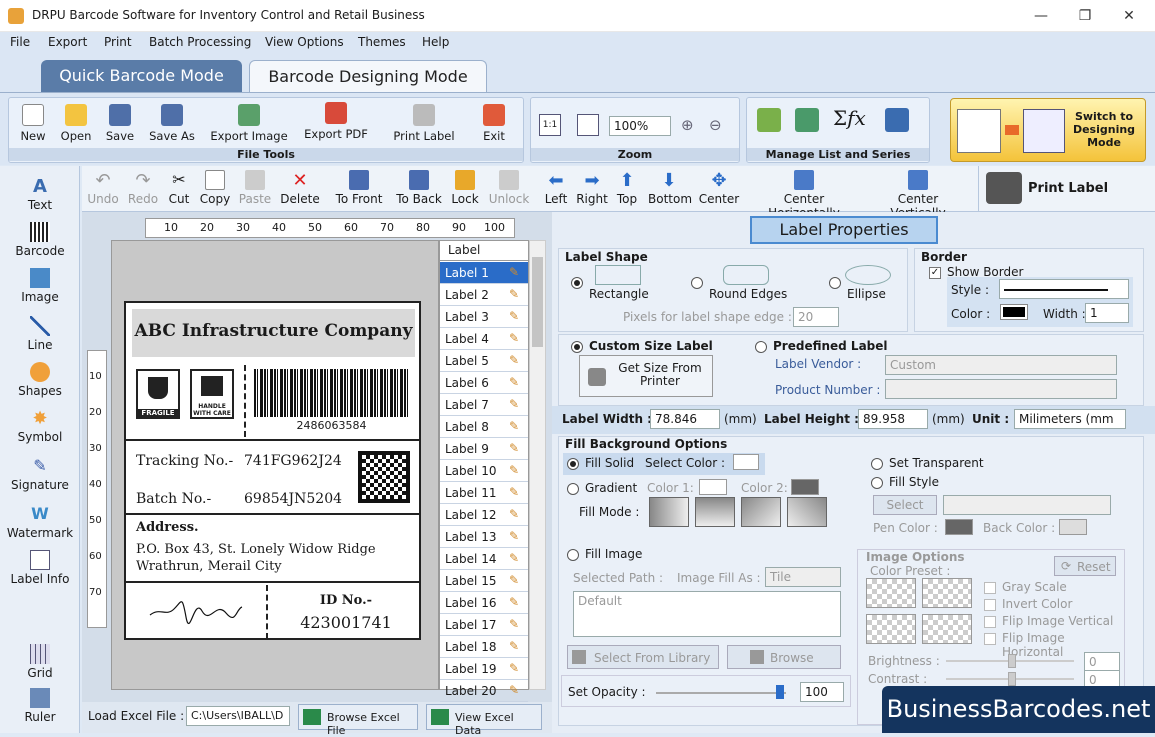 The height and width of the screenshot is (737, 1155). Describe the element at coordinates (40, 240) in the screenshot. I see `barcode-tool: Barcode` at that location.